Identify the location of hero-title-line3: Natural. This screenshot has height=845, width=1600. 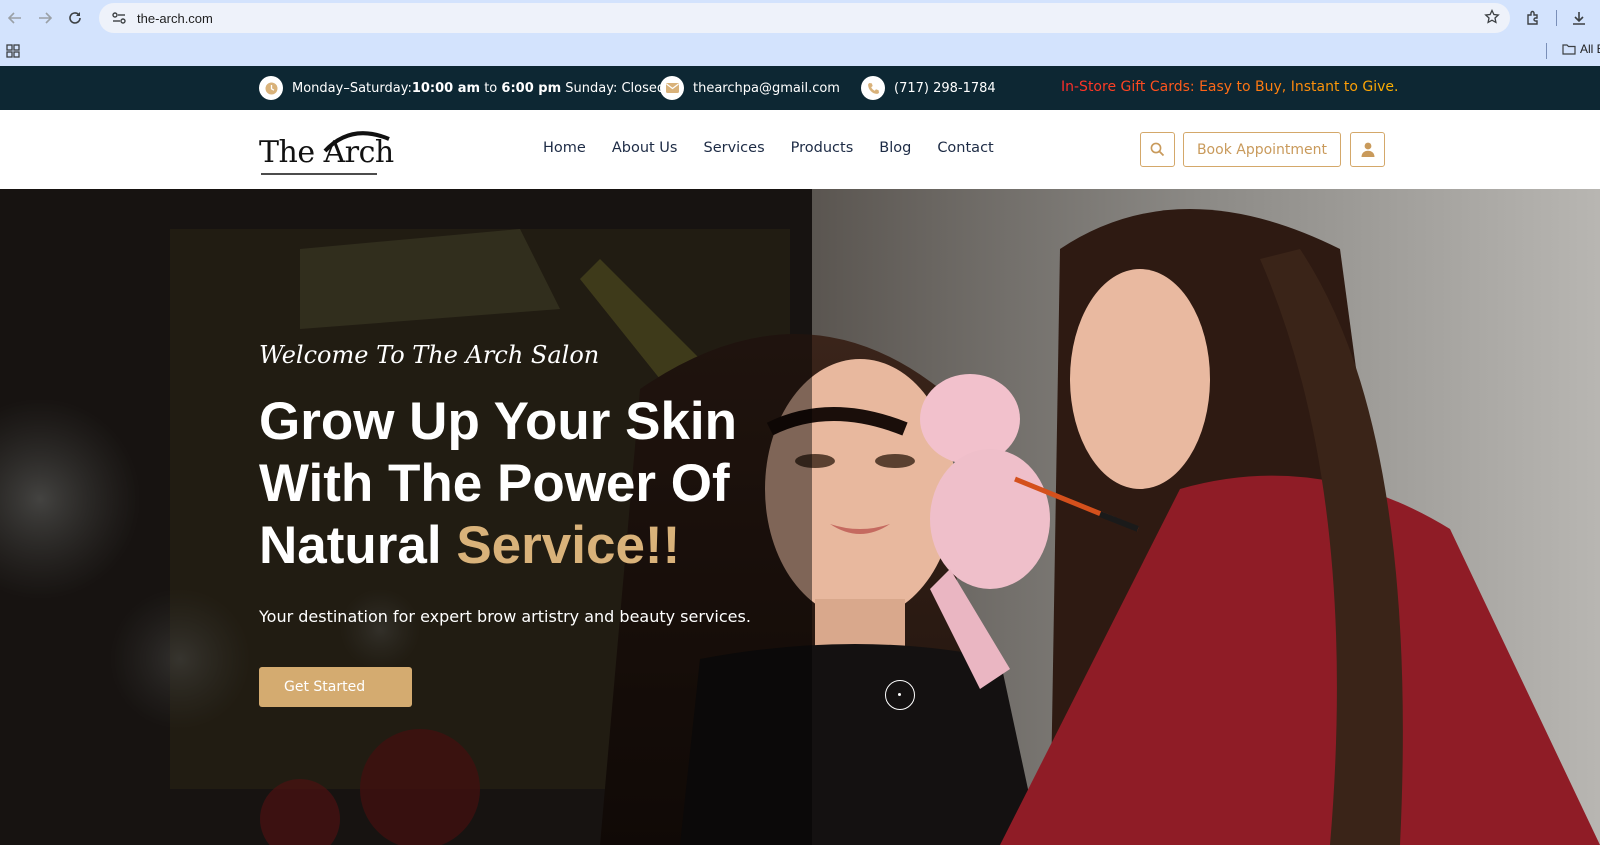
(358, 545).